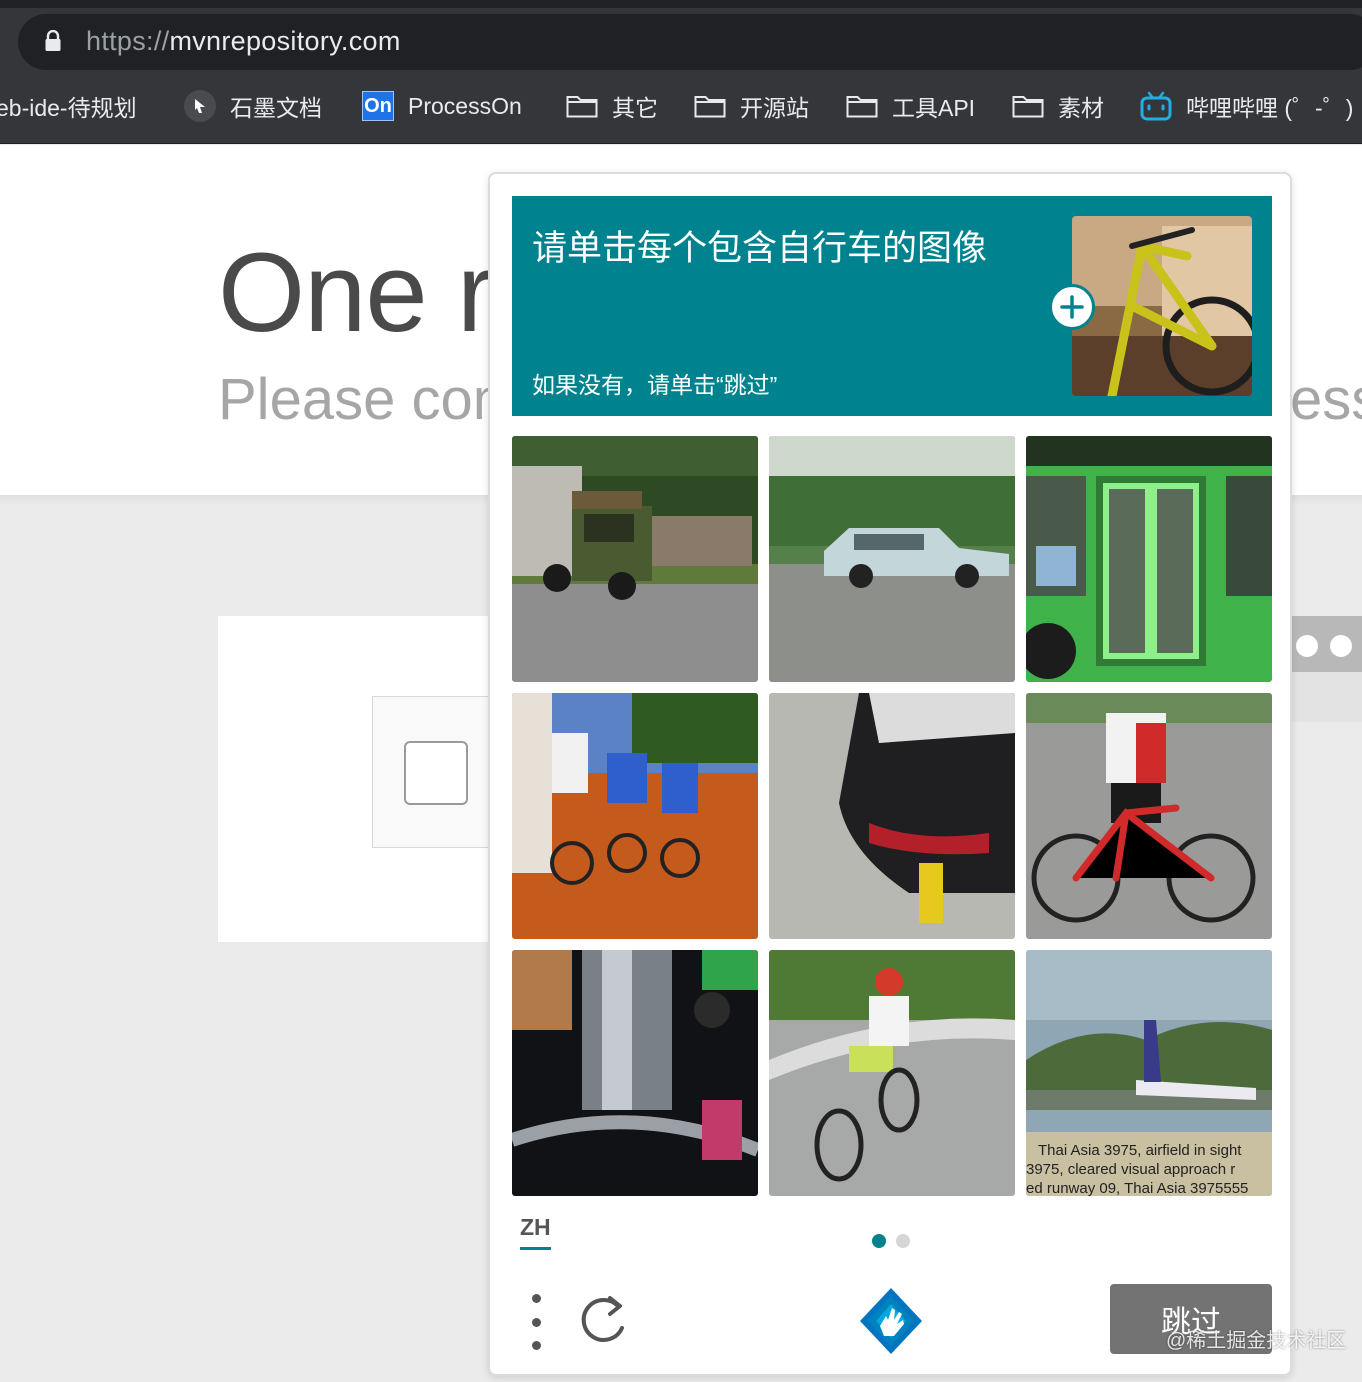  I want to click on image-tile-bicycle-part, so click(635, 1073).